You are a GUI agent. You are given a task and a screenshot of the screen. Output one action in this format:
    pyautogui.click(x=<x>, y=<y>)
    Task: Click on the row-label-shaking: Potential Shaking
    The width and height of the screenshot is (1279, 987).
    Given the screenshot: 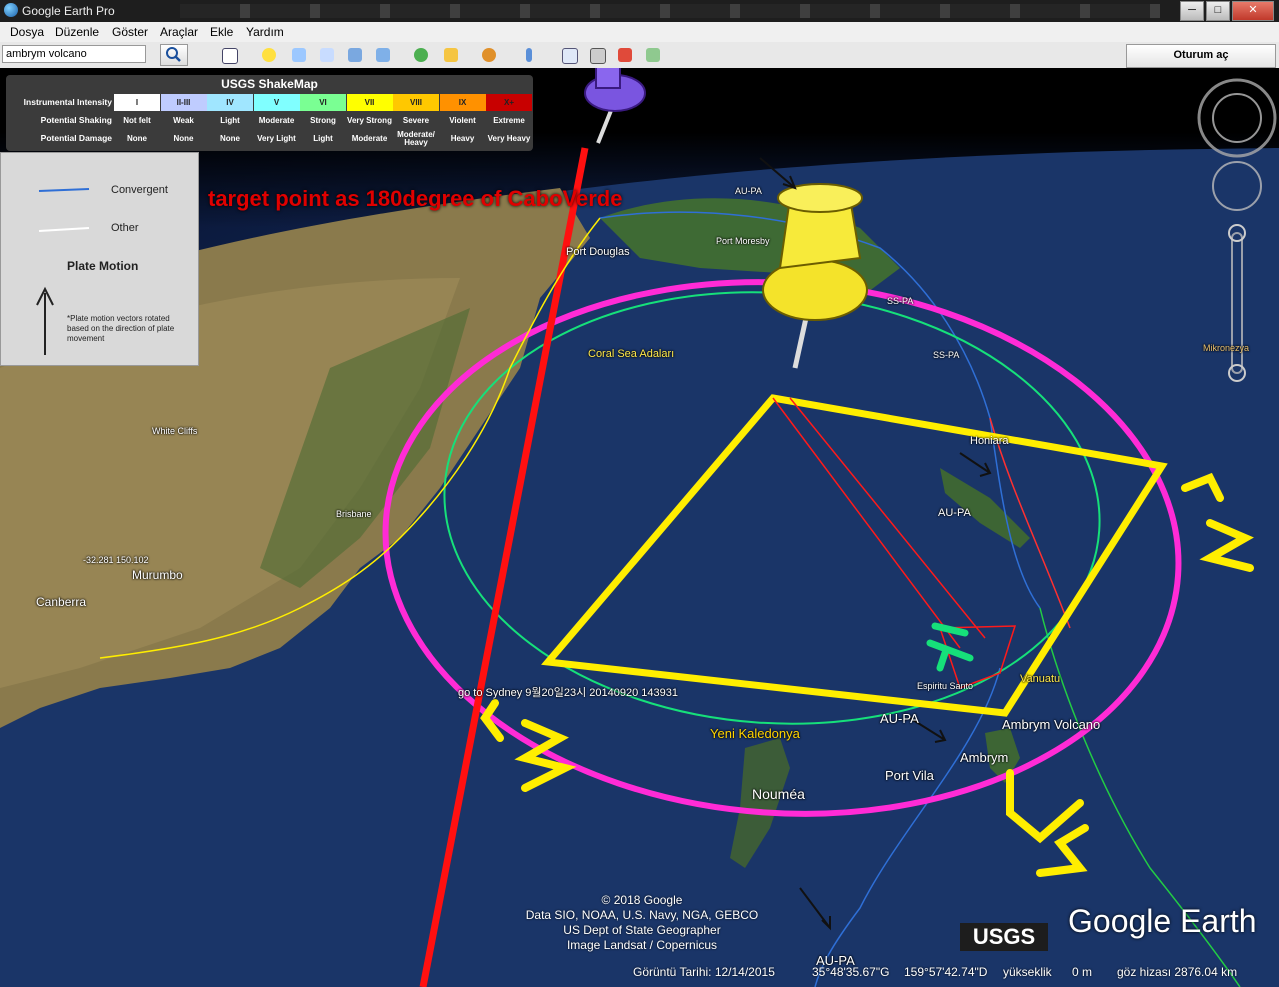 What is the action you would take?
    pyautogui.click(x=76, y=120)
    